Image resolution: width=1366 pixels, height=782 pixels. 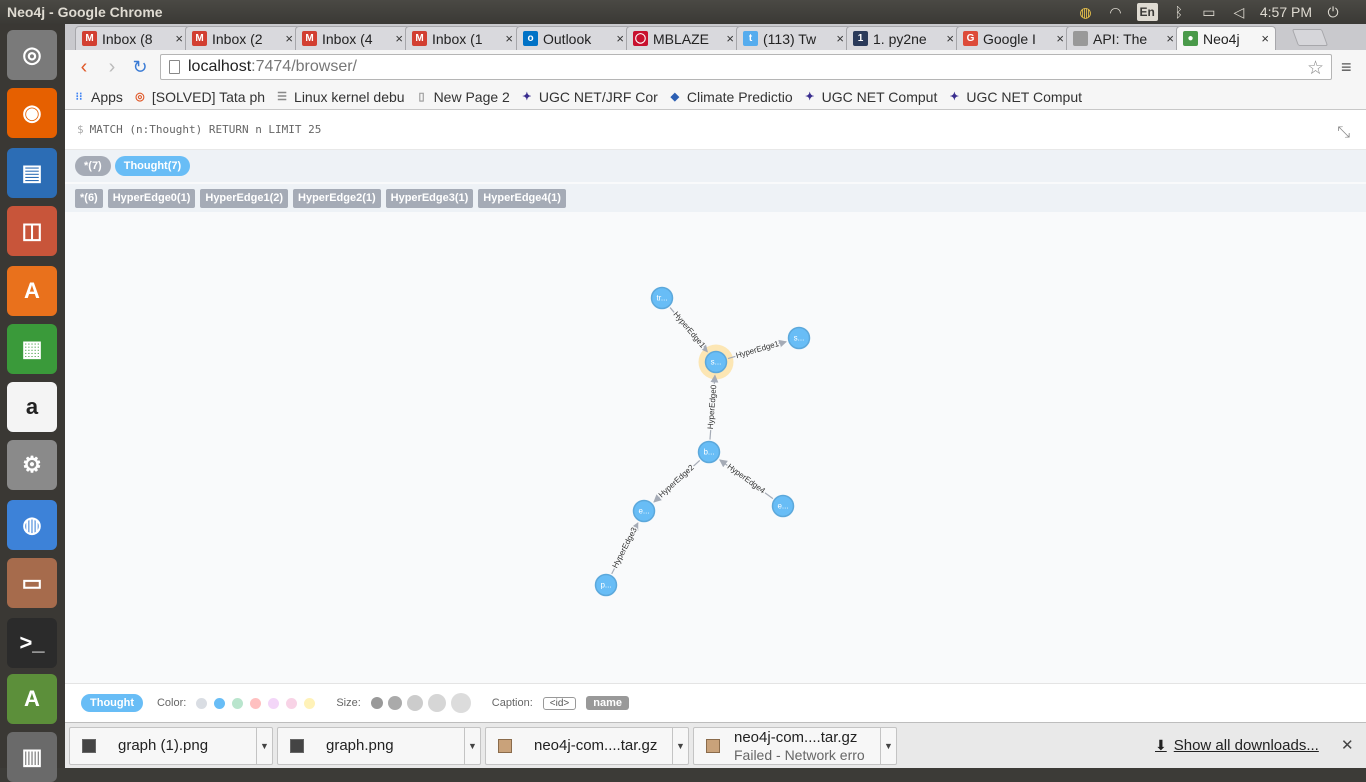 I want to click on download-item: graph.png ▼, so click(x=379, y=746).